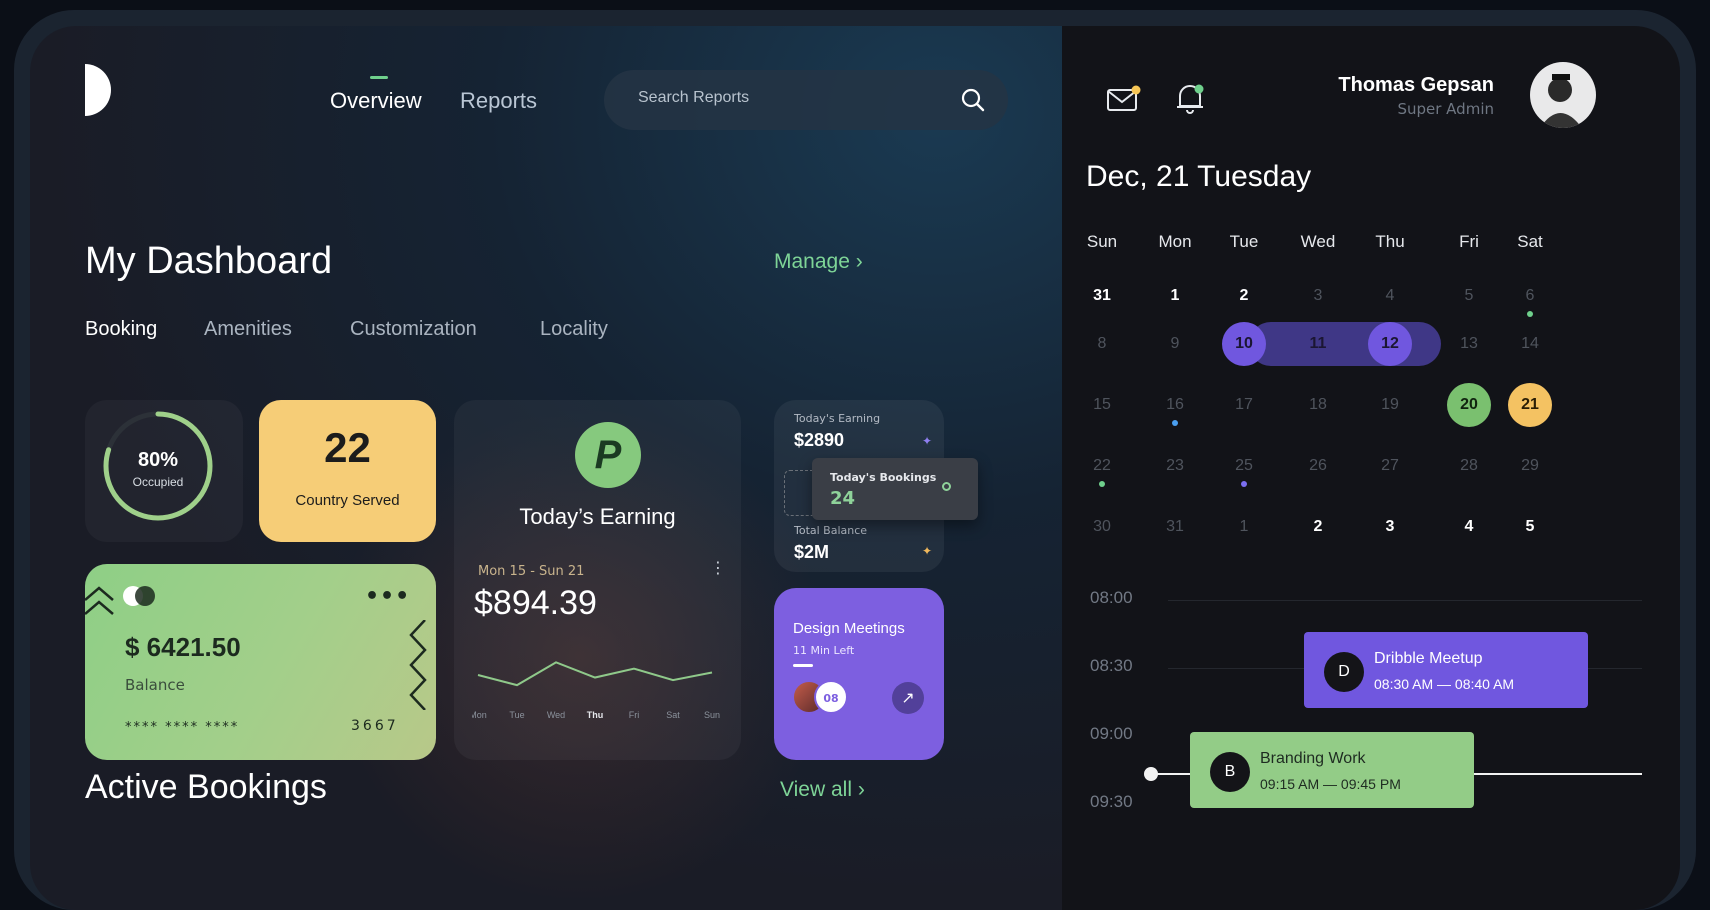 This screenshot has width=1710, height=910. What do you see at coordinates (1344, 672) in the screenshot?
I see `event-badge: D` at bounding box center [1344, 672].